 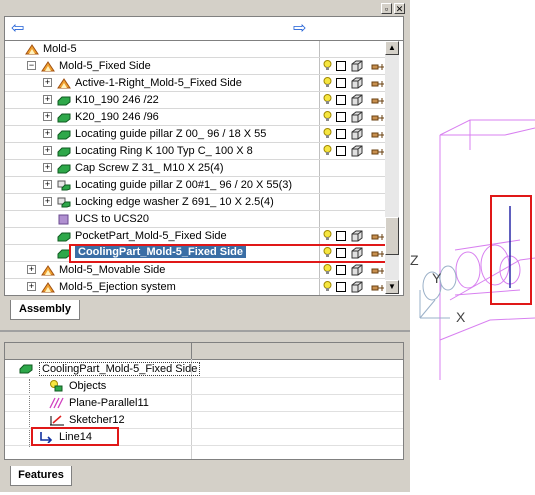 I want to click on minimize-button: ▫, so click(x=386, y=8).